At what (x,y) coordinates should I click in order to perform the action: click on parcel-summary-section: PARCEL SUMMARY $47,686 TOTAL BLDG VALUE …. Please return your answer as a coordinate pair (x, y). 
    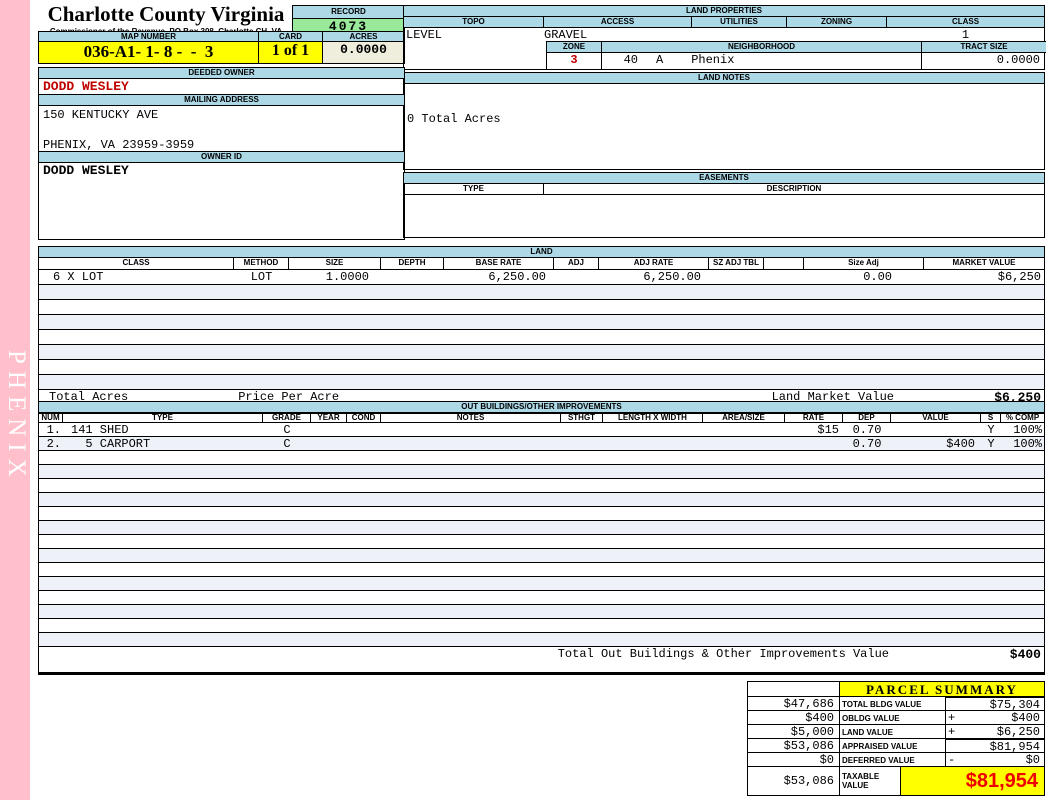
    Looking at the image, I should click on (896, 738).